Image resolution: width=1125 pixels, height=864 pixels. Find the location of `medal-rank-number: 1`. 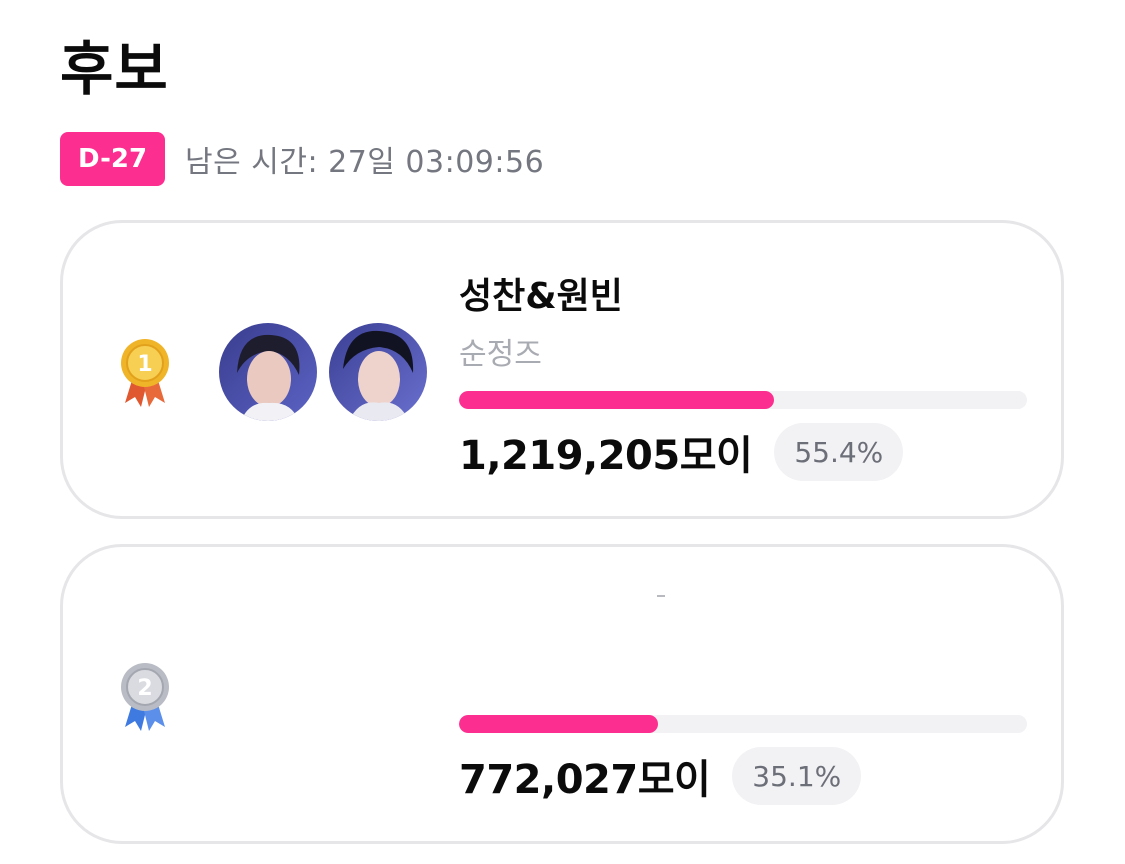

medal-rank-number: 1 is located at coordinates (144, 364).